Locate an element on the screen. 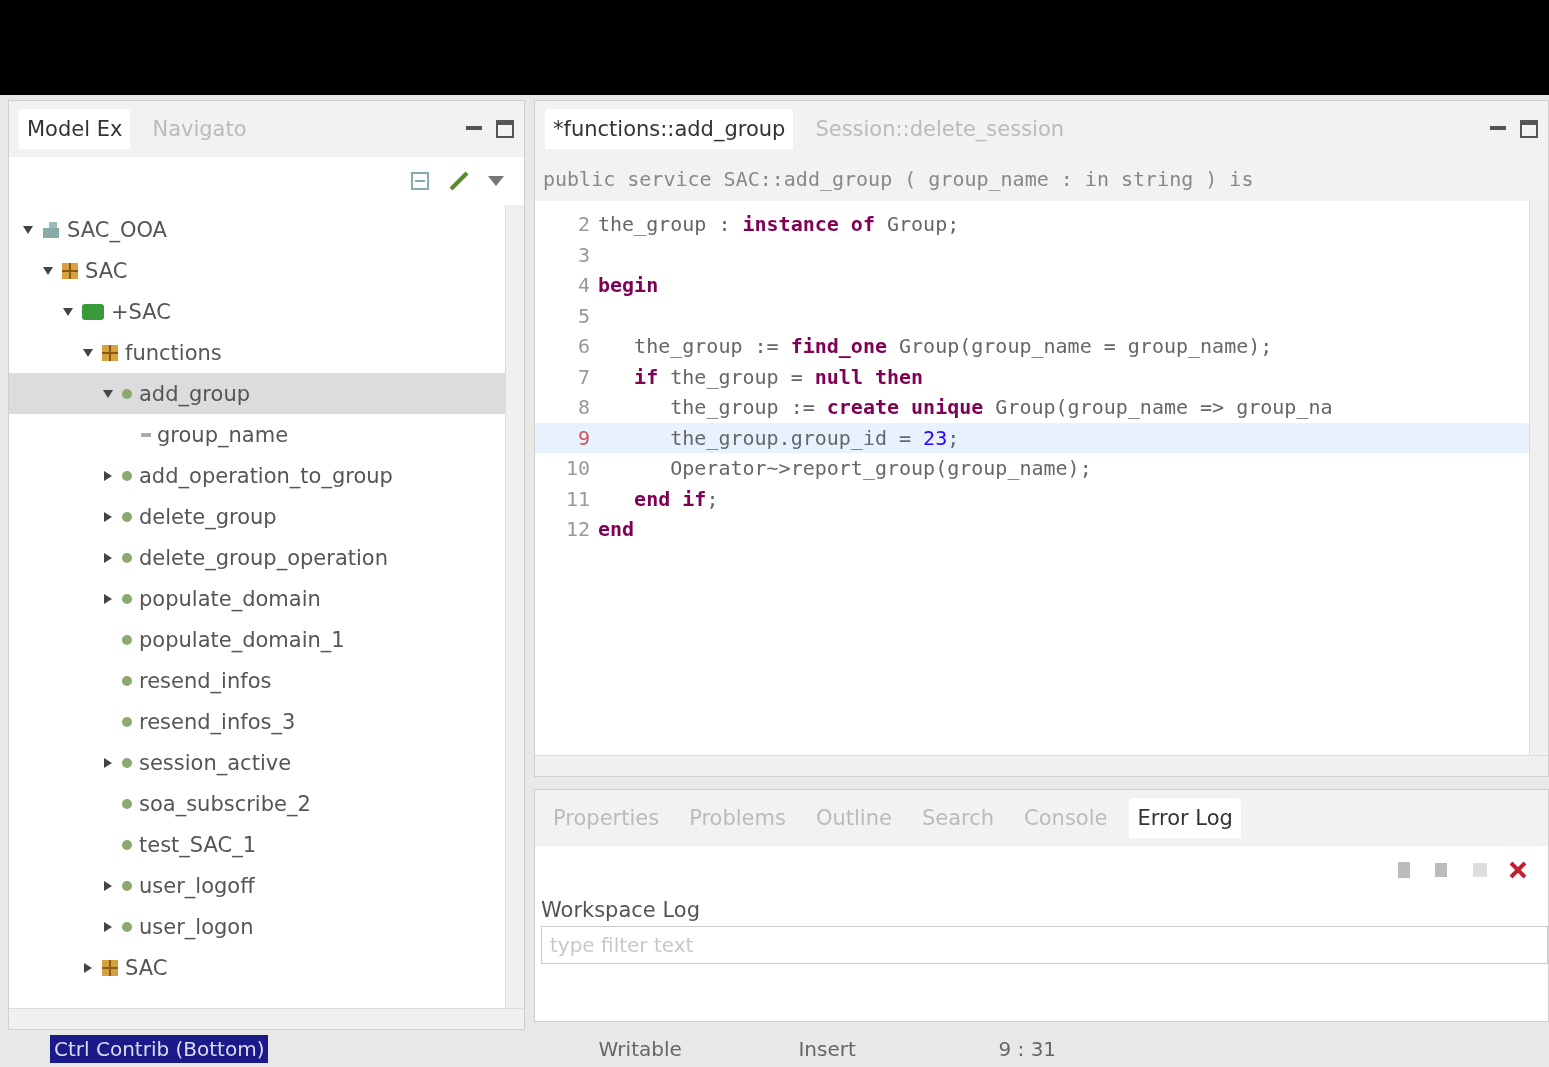 The height and width of the screenshot is (1067, 1549). tree-item: populate_domain is located at coordinates (257, 598).